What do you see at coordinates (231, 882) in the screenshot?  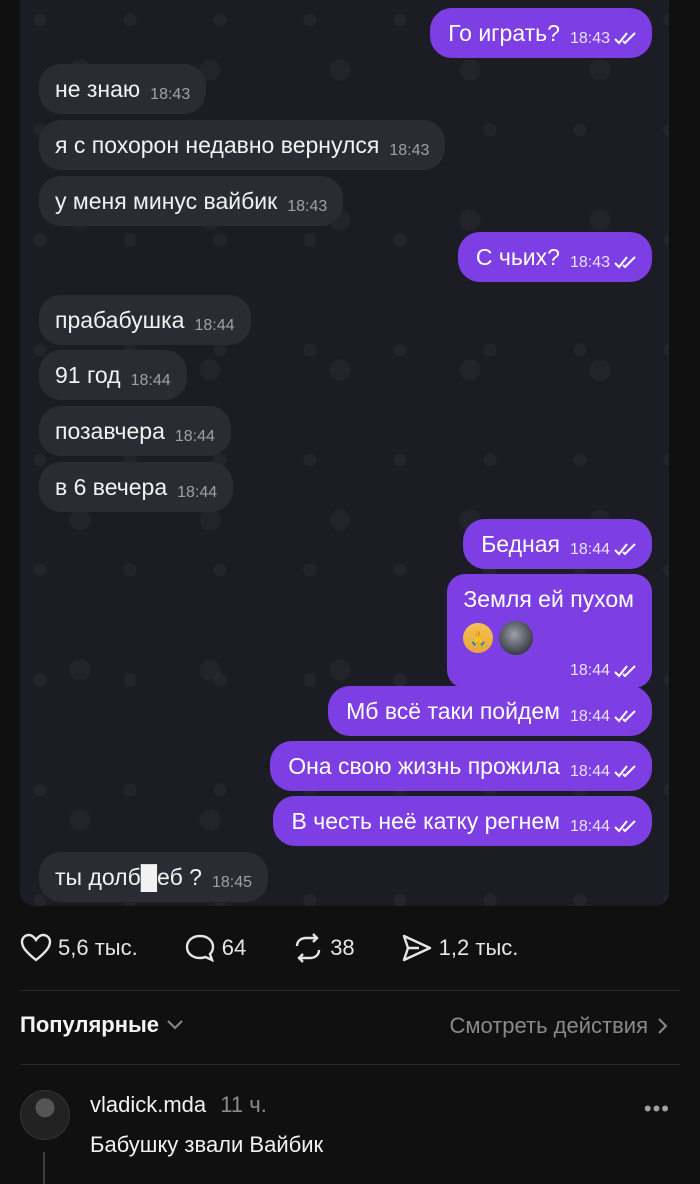 I see `message-time: 18:45` at bounding box center [231, 882].